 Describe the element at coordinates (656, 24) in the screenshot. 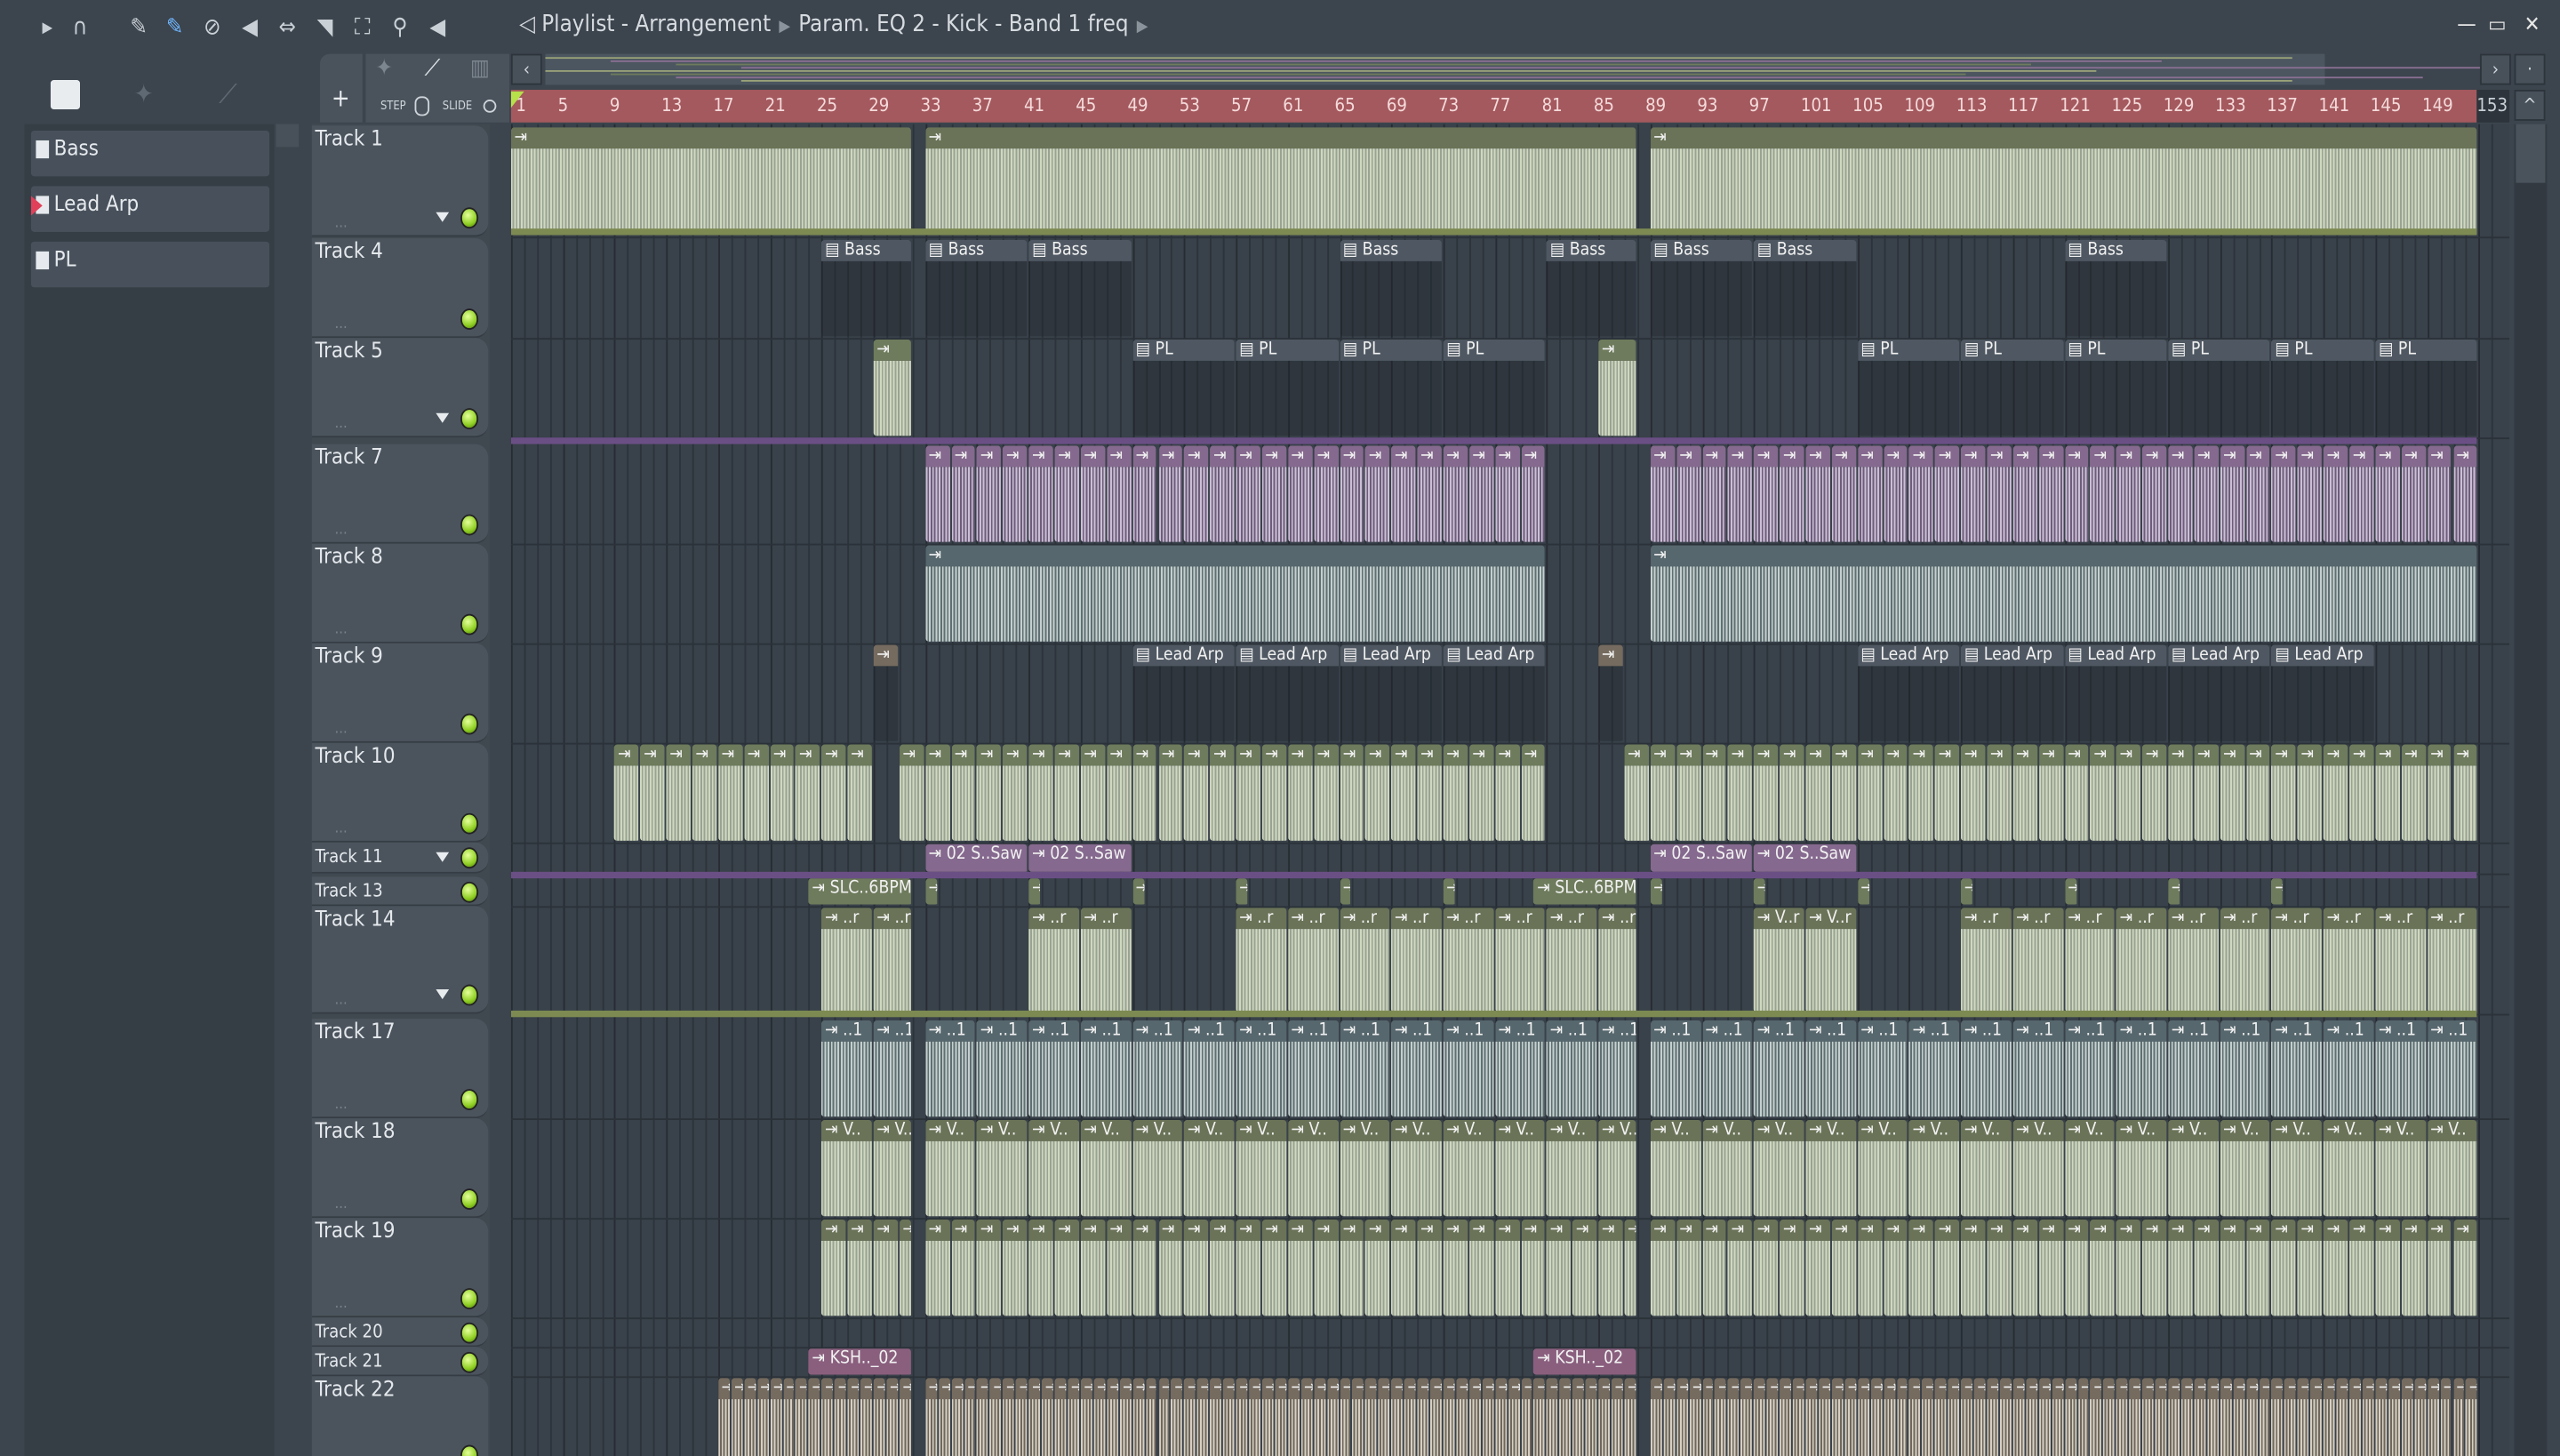

I see `title-playlist: Playlist - Arrangement` at that location.